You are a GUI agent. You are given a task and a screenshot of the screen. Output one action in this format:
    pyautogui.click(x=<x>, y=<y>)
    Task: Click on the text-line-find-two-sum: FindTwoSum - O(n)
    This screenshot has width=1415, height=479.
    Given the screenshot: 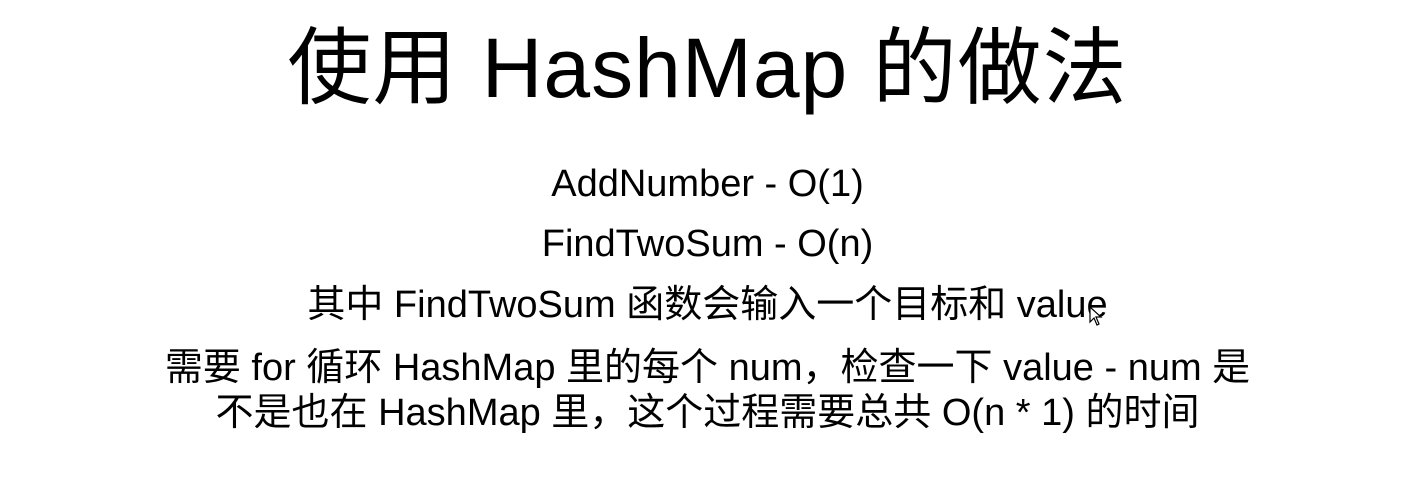 What is the action you would take?
    pyautogui.click(x=707, y=244)
    